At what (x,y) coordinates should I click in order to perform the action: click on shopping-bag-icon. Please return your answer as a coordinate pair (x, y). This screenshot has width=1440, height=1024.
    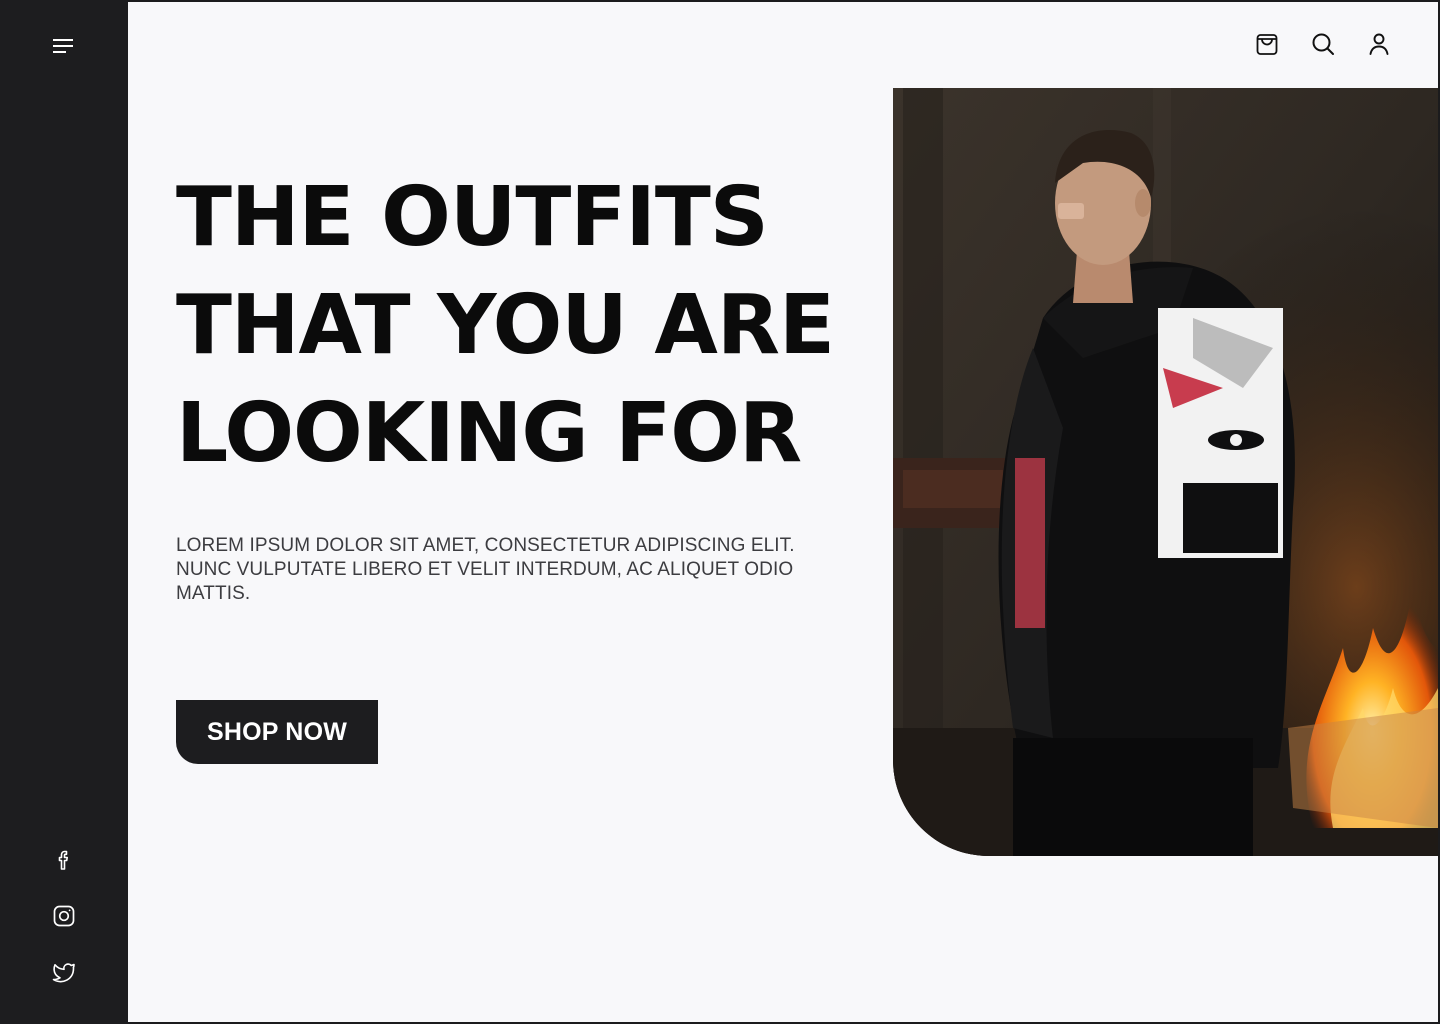
    Looking at the image, I should click on (1267, 44).